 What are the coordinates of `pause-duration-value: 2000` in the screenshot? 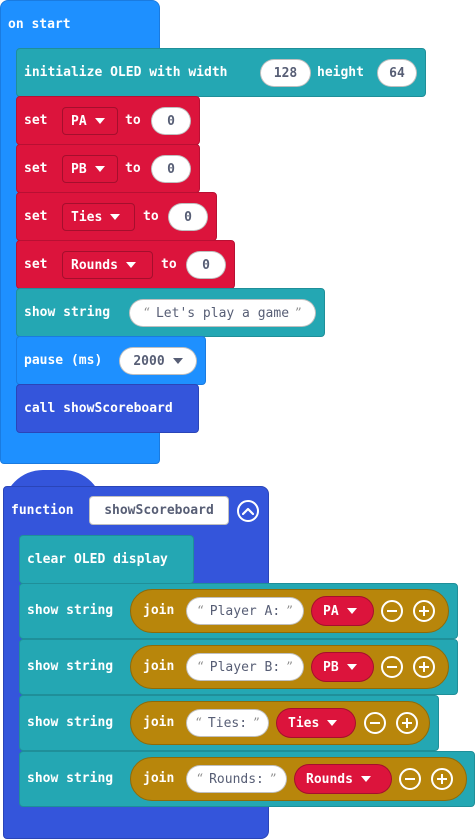 It's located at (149, 361).